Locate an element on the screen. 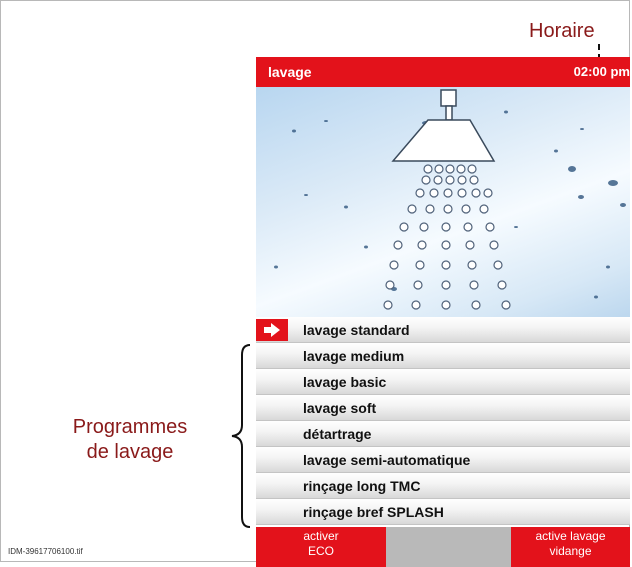 The image size is (632, 567). program-item-detartrage: détartrage is located at coordinates (443, 434).